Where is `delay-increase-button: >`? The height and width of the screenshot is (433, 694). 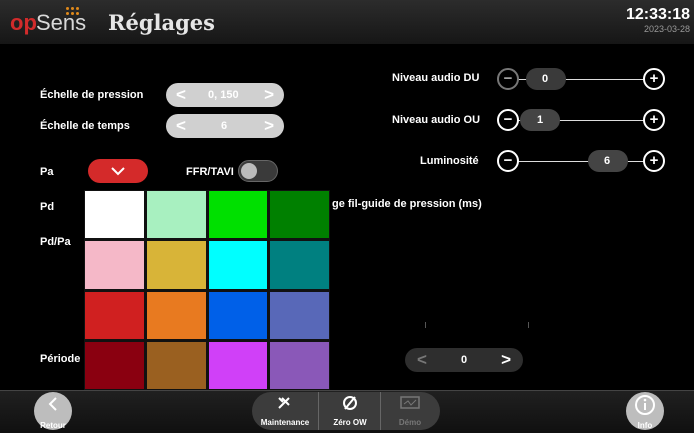
delay-increase-button: > is located at coordinates (506, 360).